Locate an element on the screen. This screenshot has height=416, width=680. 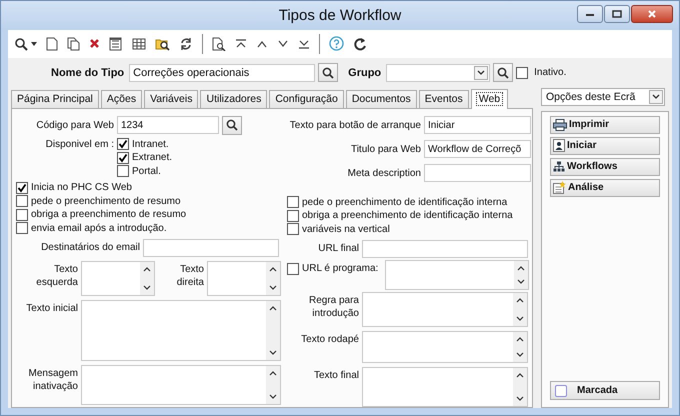
close-button is located at coordinates (652, 14).